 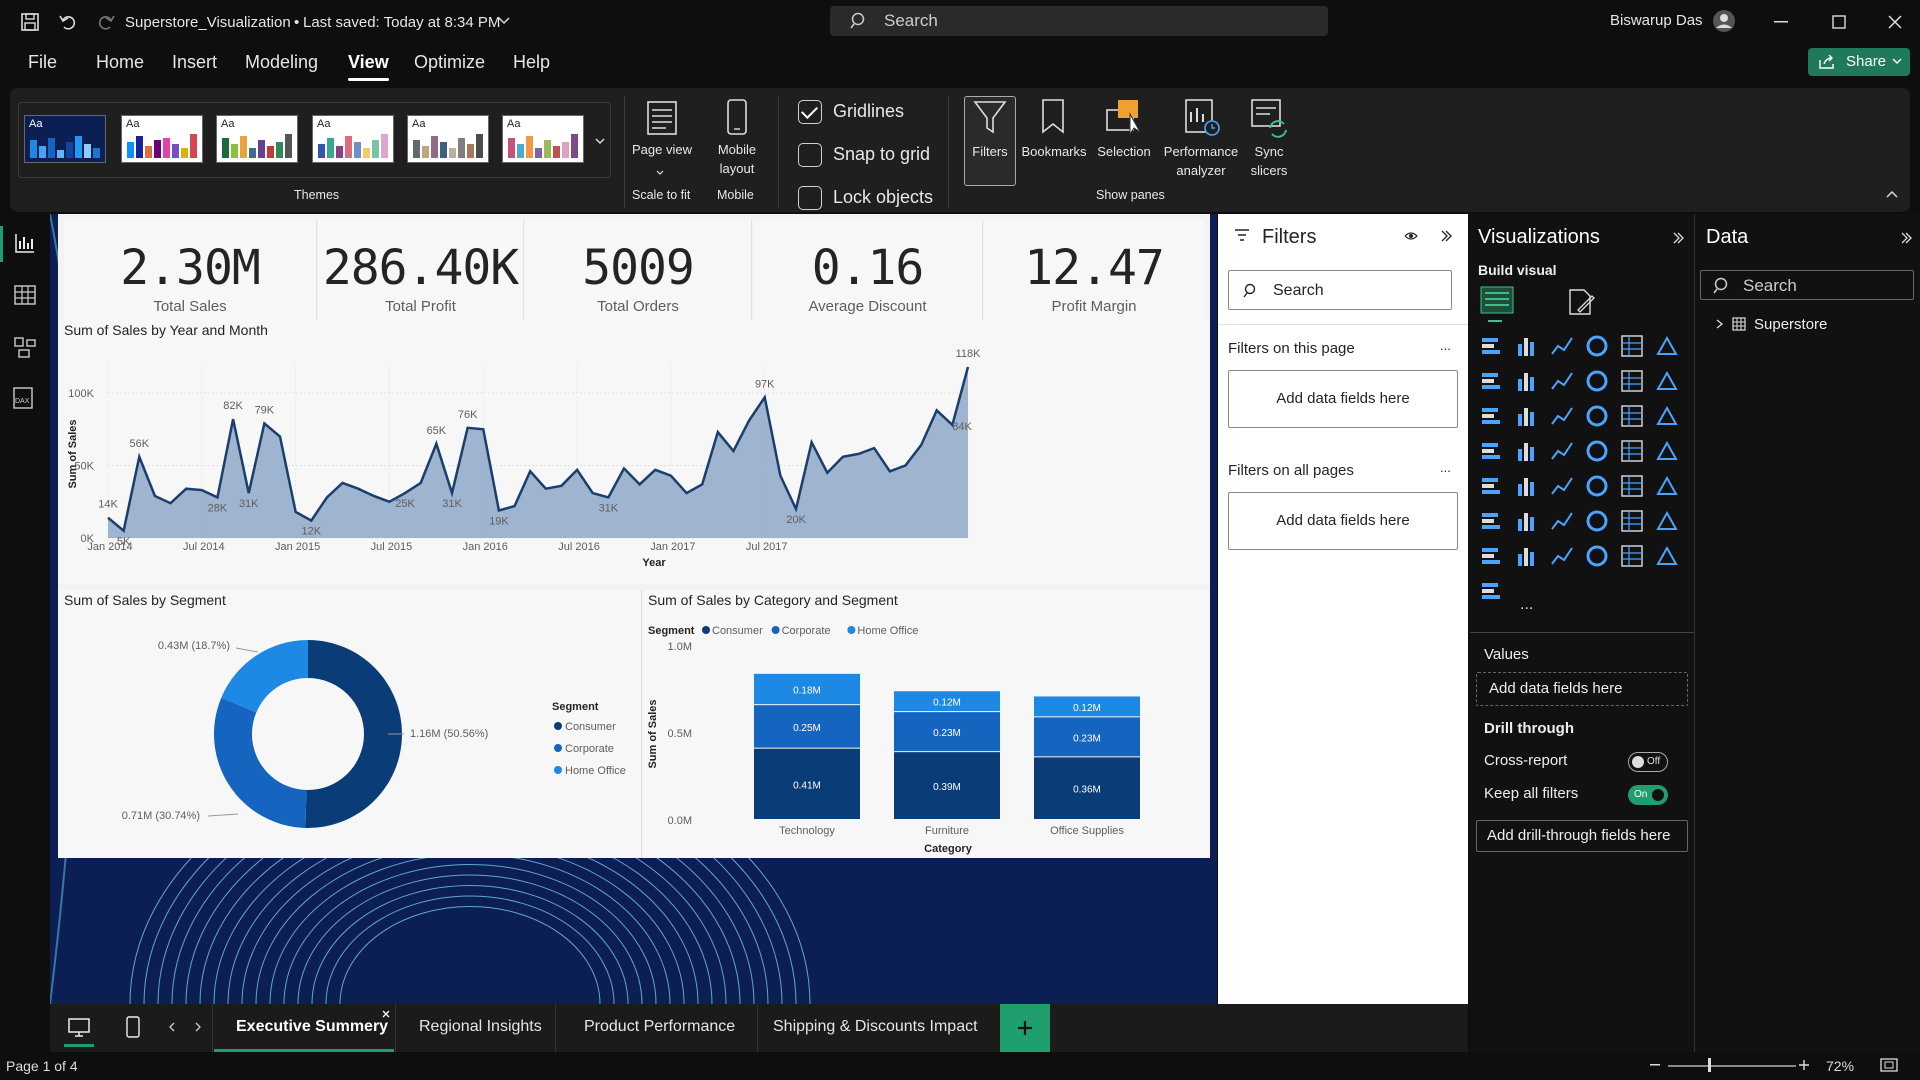 I want to click on line-column-icon, so click(x=1632, y=381).